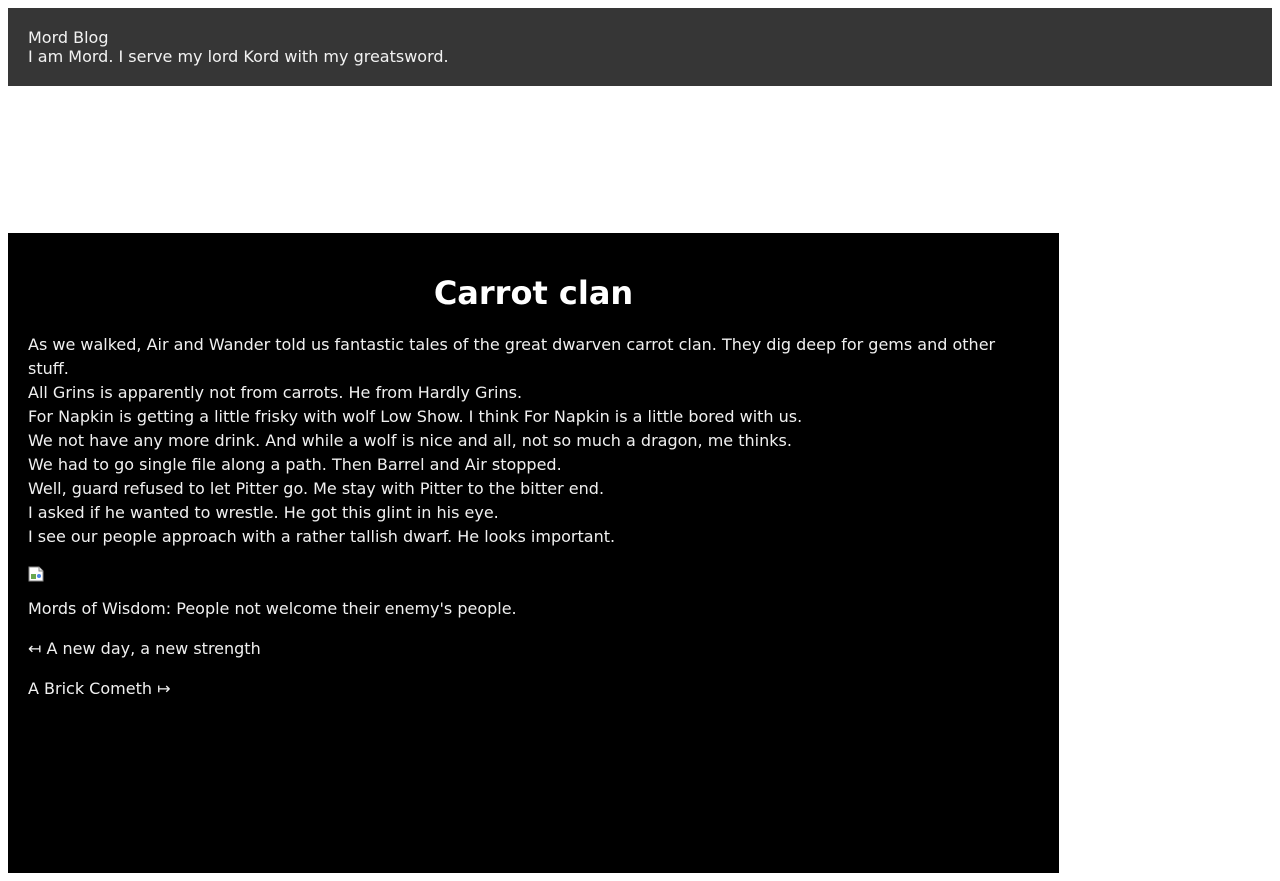  What do you see at coordinates (640, 37) in the screenshot?
I see `site-title: Mord Blog` at bounding box center [640, 37].